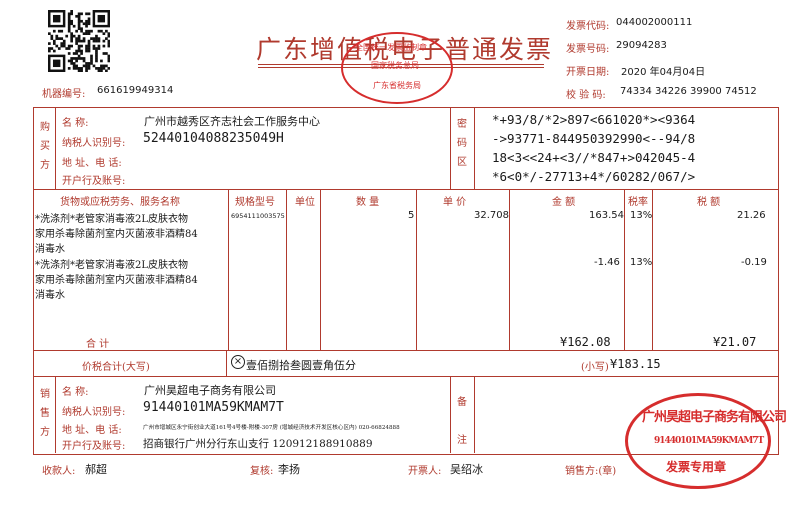  Describe the element at coordinates (391, 47) in the screenshot. I see `tax-bureau-stamp-top: 全国统一发票监制章` at that location.